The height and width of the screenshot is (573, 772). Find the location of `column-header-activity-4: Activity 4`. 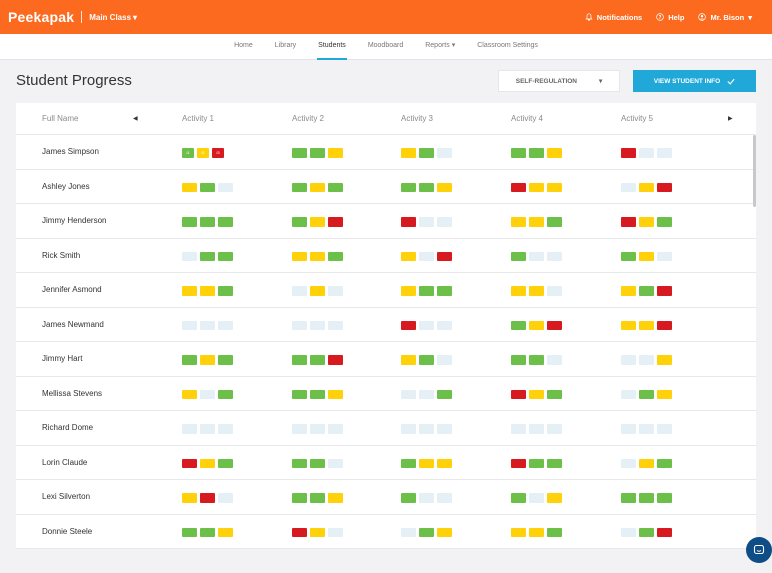

column-header-activity-4: Activity 4 is located at coordinates (527, 119).